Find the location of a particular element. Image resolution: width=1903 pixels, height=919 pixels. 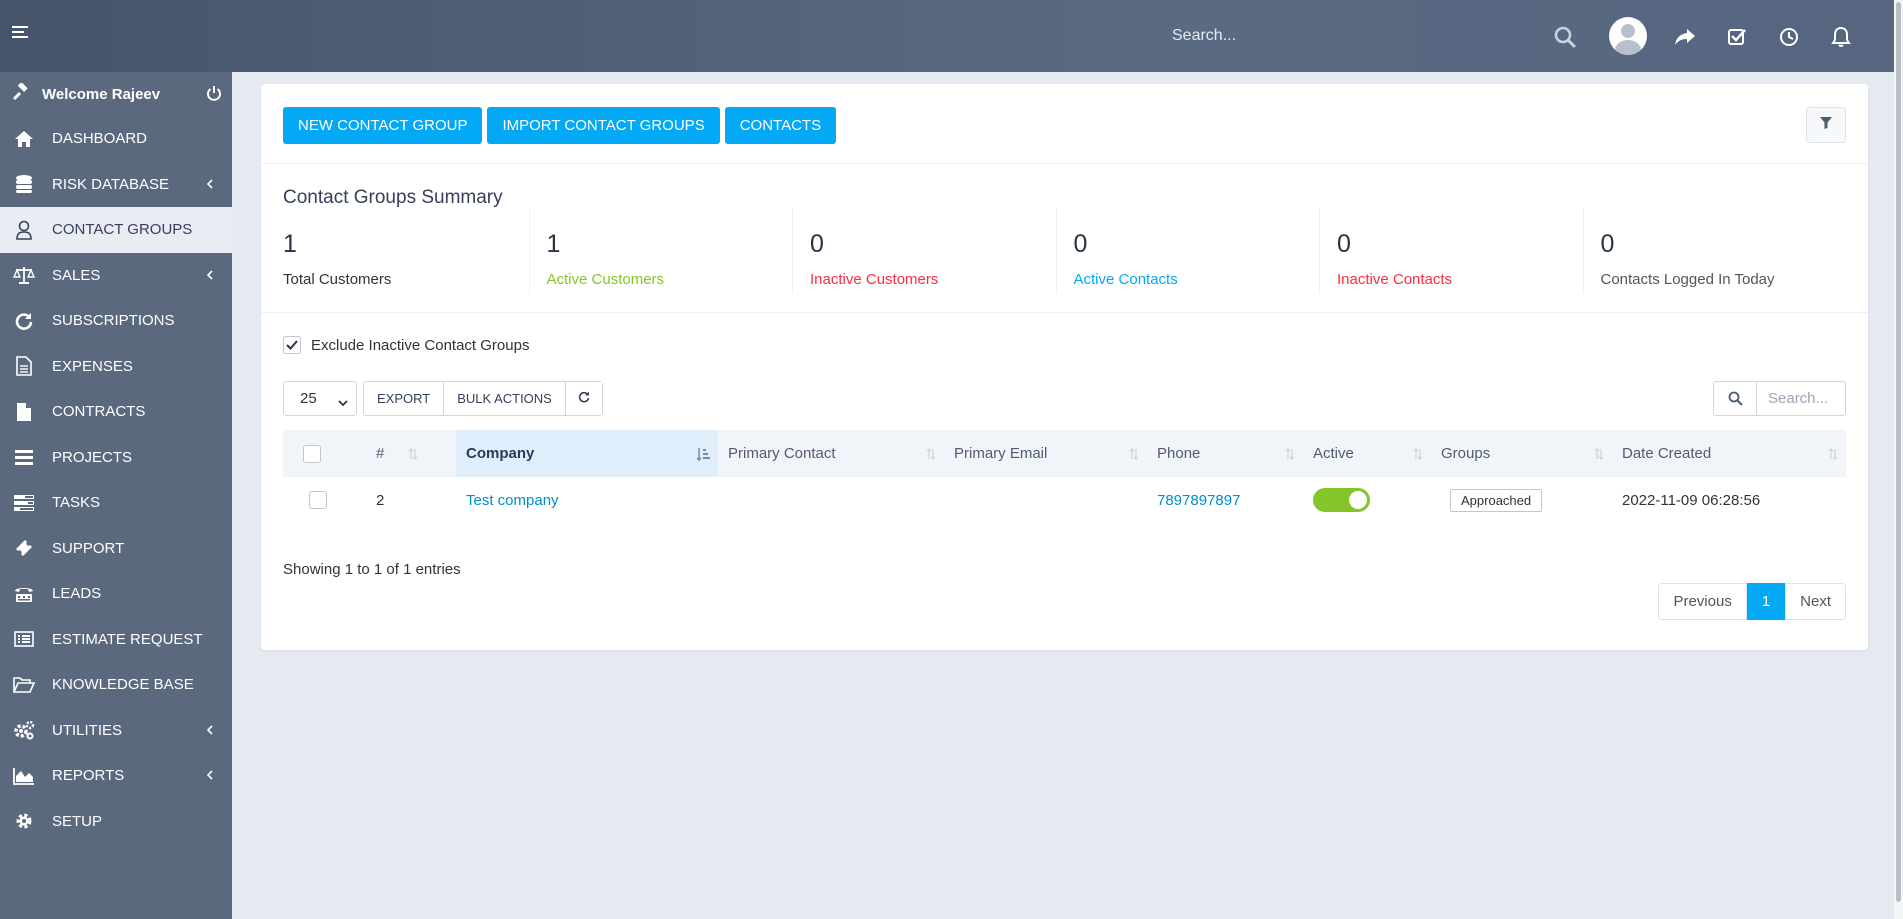

sidebar-item-reports: REPORTS is located at coordinates (116, 776).